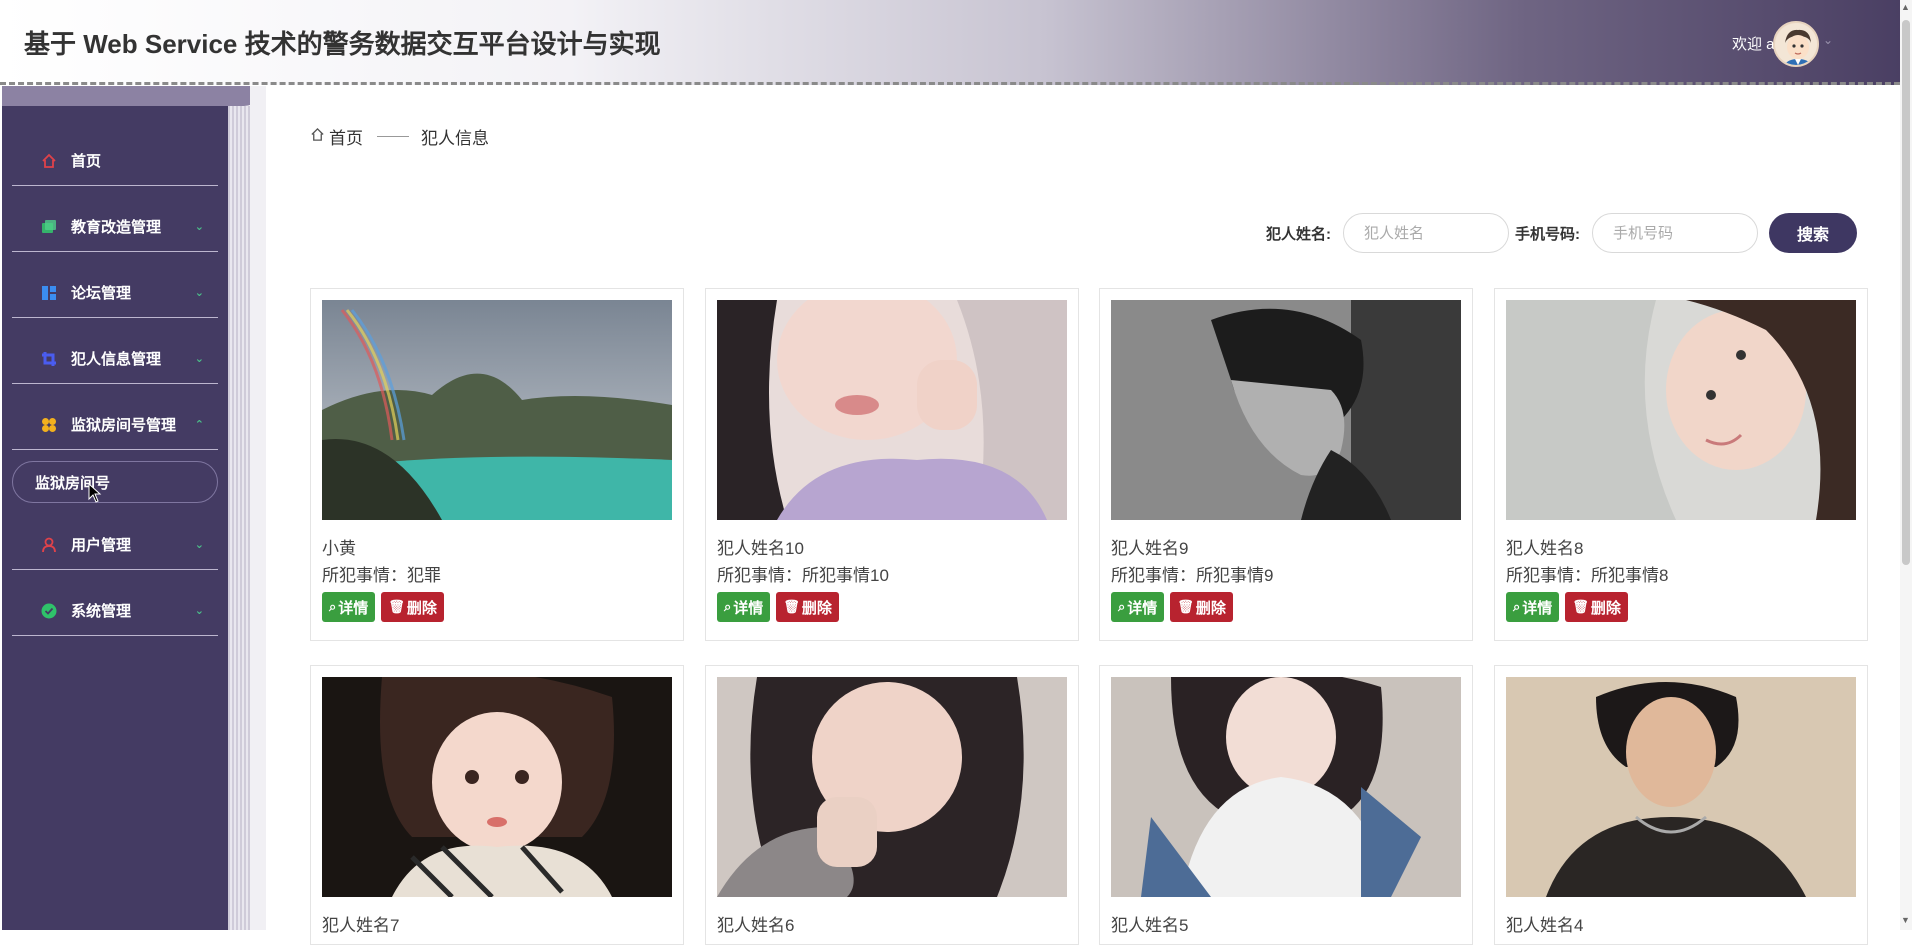 The image size is (1912, 945). Describe the element at coordinates (1545, 548) in the screenshot. I see `prisoner-name: 犯人姓名8` at that location.